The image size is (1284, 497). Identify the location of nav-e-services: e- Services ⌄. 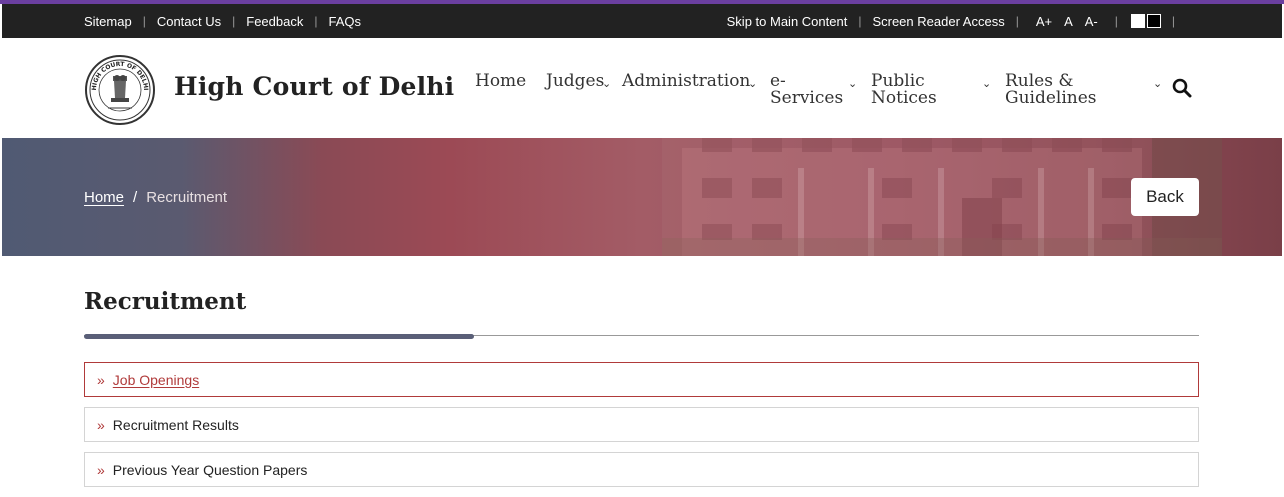
(815, 90).